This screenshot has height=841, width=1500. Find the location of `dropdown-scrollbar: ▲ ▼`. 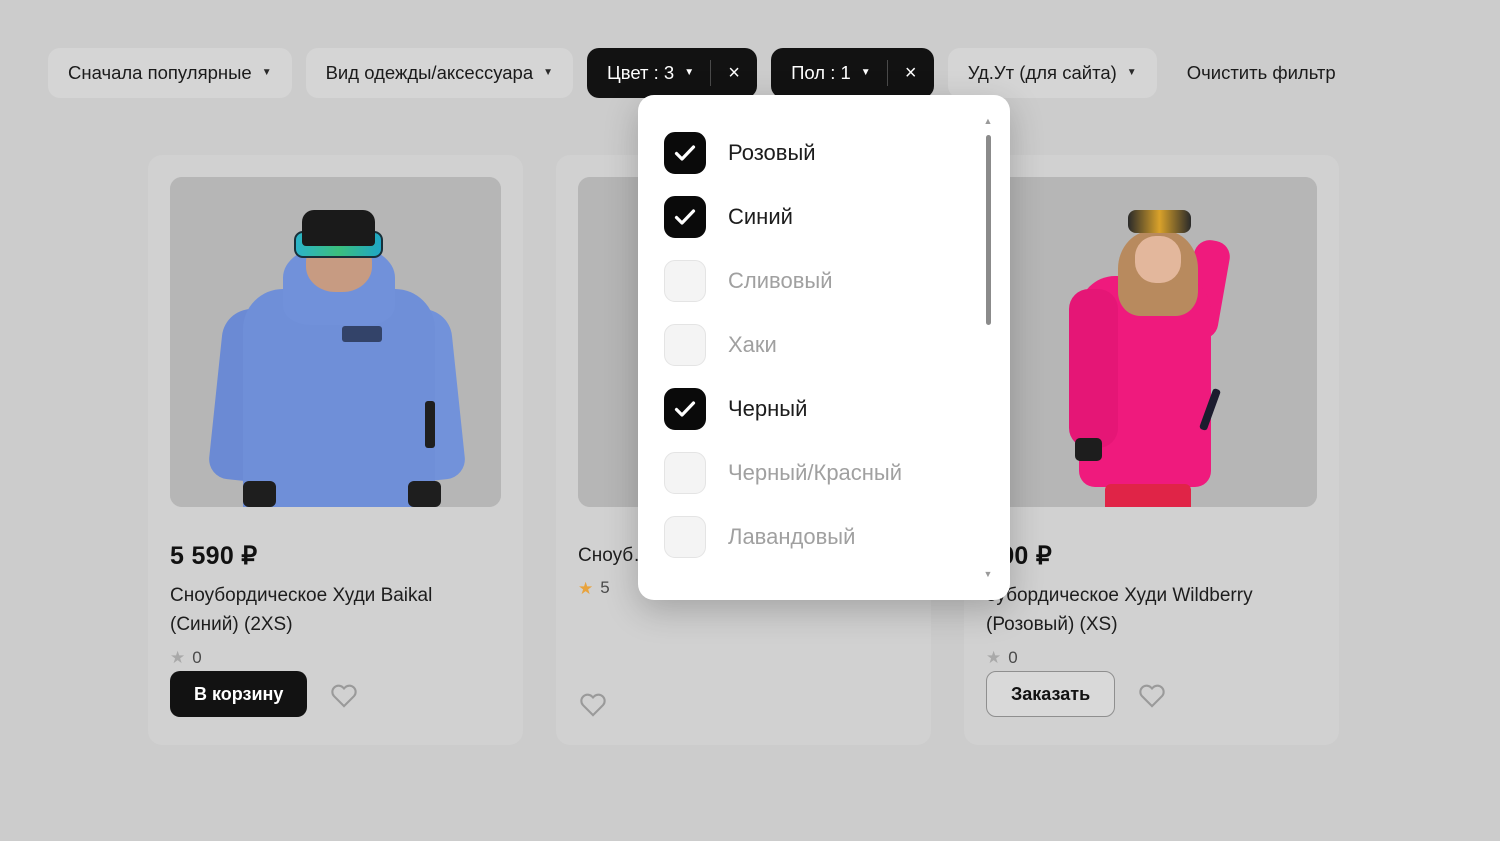

dropdown-scrollbar: ▲ ▼ is located at coordinates (988, 348).